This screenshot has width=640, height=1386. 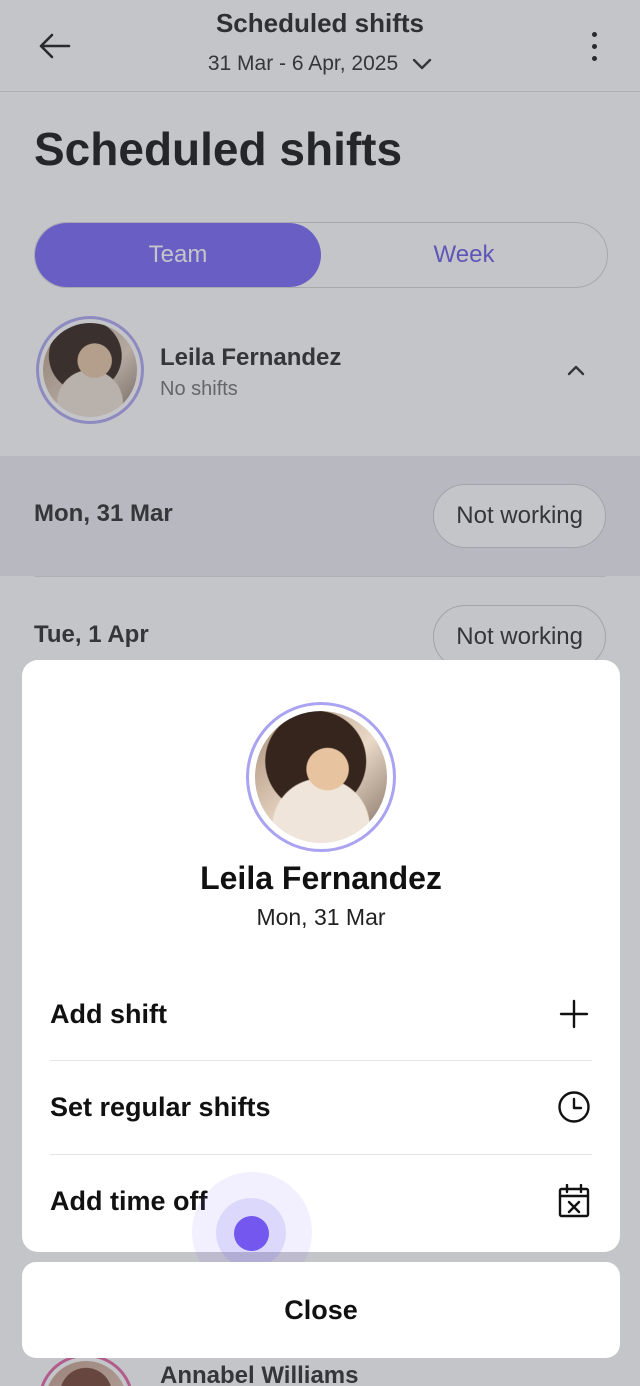 I want to click on clock-icon, so click(x=574, y=1107).